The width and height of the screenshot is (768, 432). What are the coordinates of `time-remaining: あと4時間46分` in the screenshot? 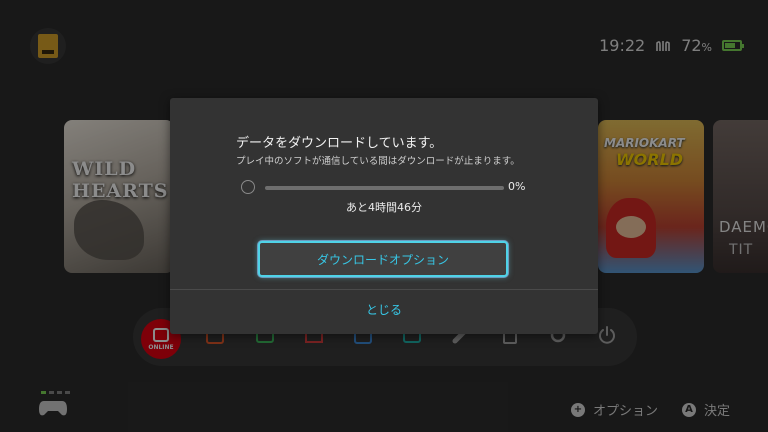 It's located at (384, 207).